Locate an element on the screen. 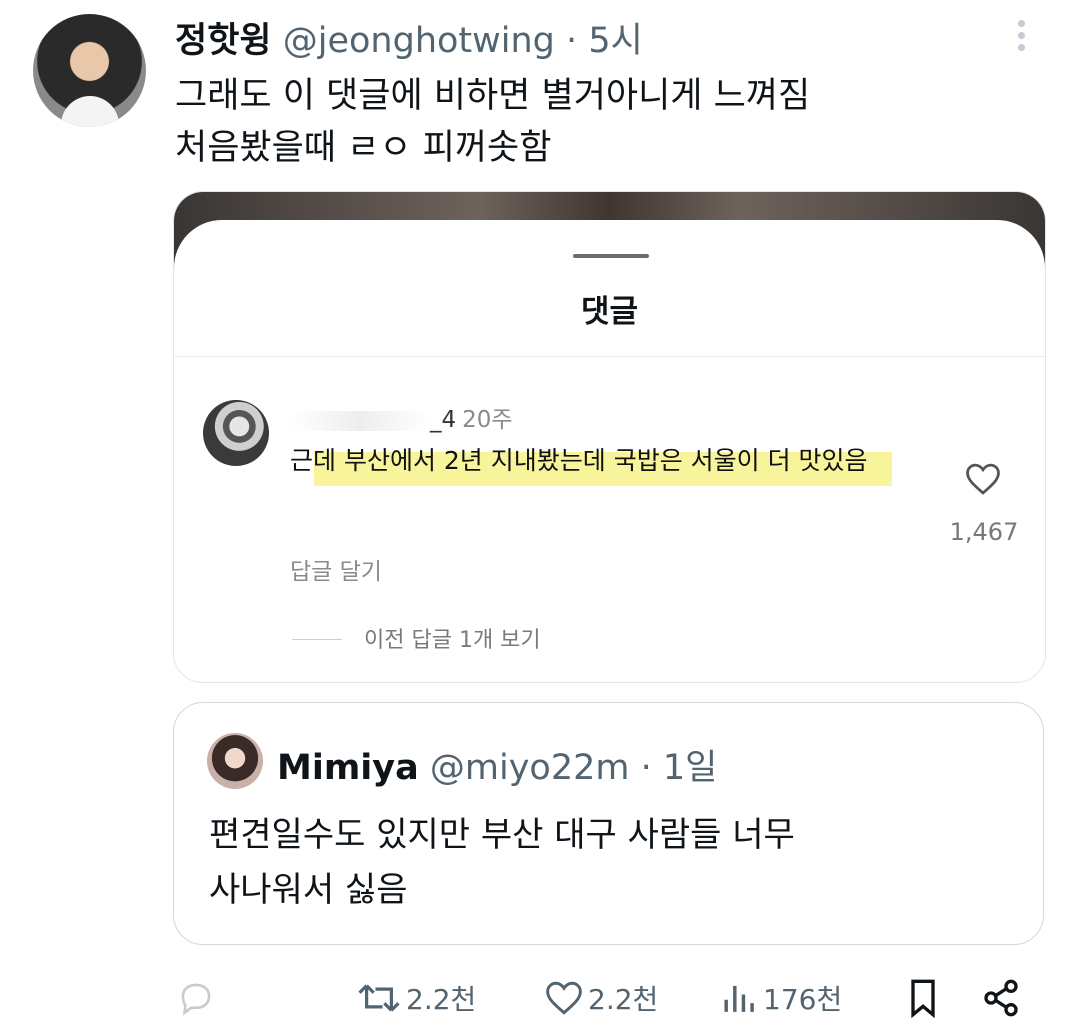  quoted-author-handle: @miyo22m is located at coordinates (529, 768).